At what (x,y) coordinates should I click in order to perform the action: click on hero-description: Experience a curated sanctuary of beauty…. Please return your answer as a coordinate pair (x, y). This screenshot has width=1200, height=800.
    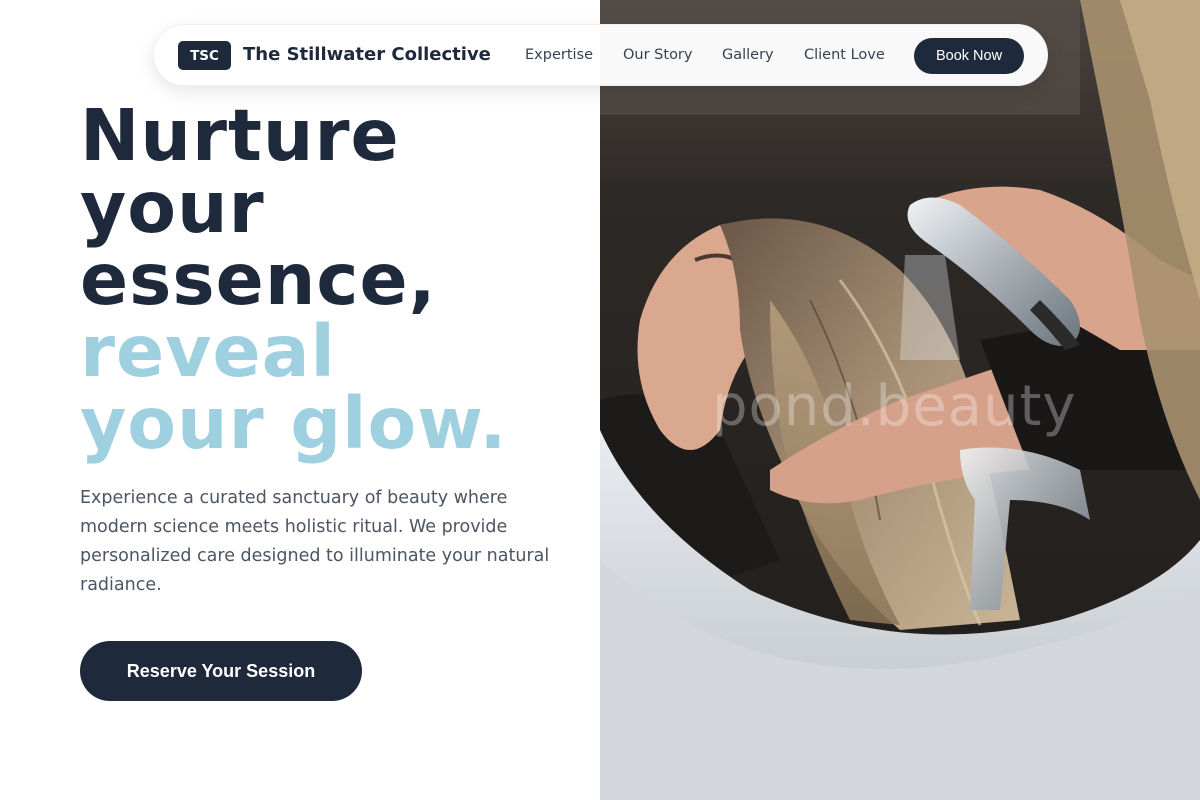
    Looking at the image, I should click on (315, 541).